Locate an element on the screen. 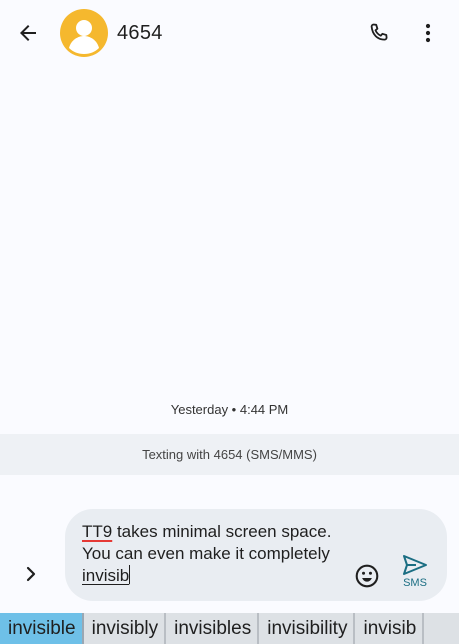 The image size is (459, 644). emoji-icon is located at coordinates (367, 576).